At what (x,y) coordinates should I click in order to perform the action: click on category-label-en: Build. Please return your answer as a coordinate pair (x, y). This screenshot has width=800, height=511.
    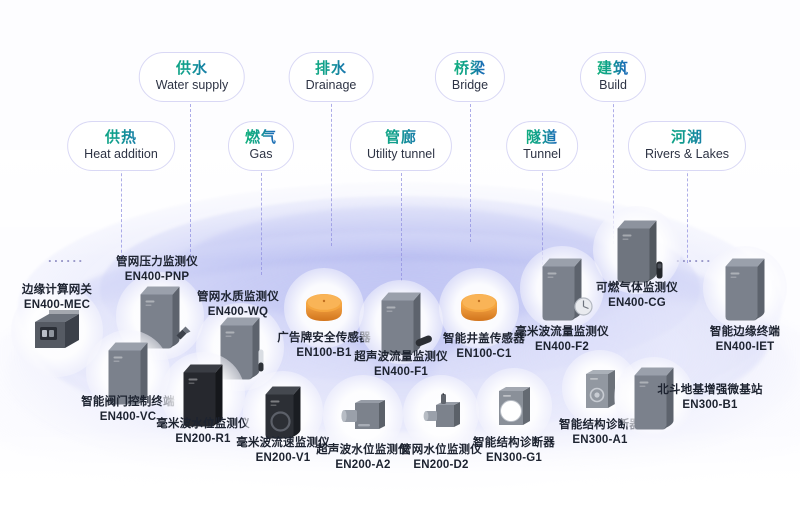
    Looking at the image, I should click on (613, 85).